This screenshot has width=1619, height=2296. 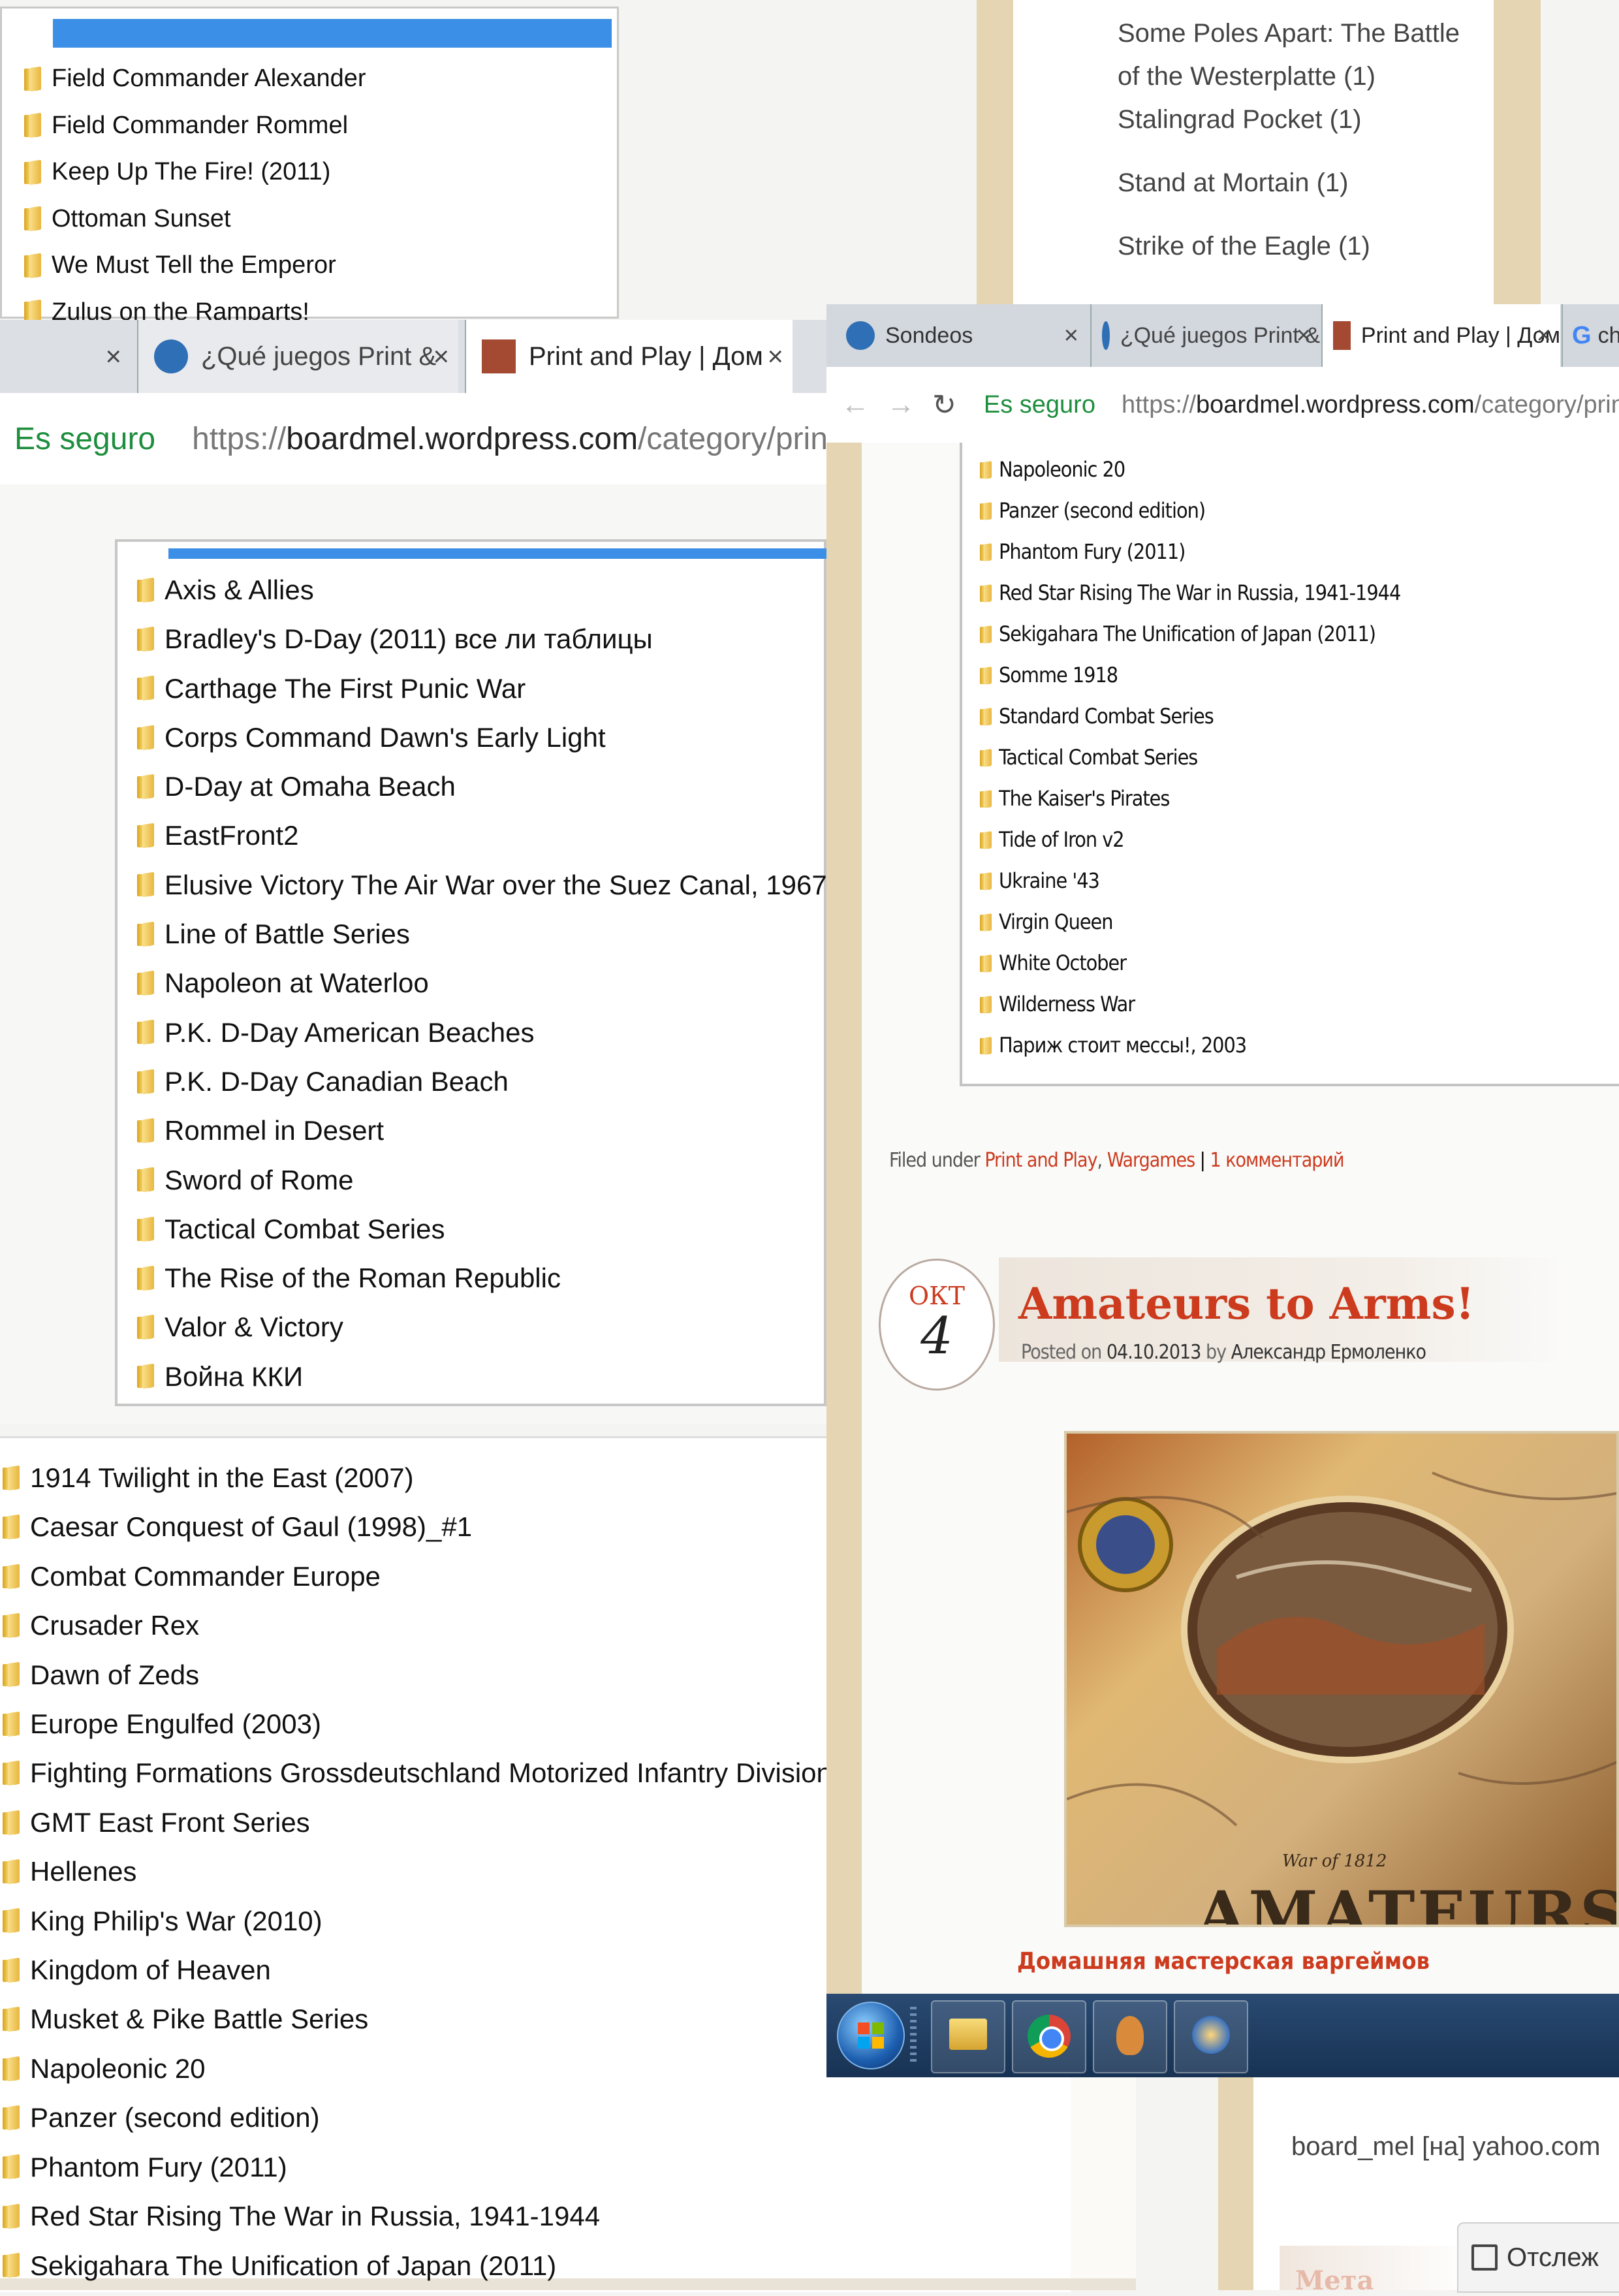 What do you see at coordinates (458, 1526) in the screenshot?
I see `folder-item: Caesar Conquest of Gaul (1998)_#1` at bounding box center [458, 1526].